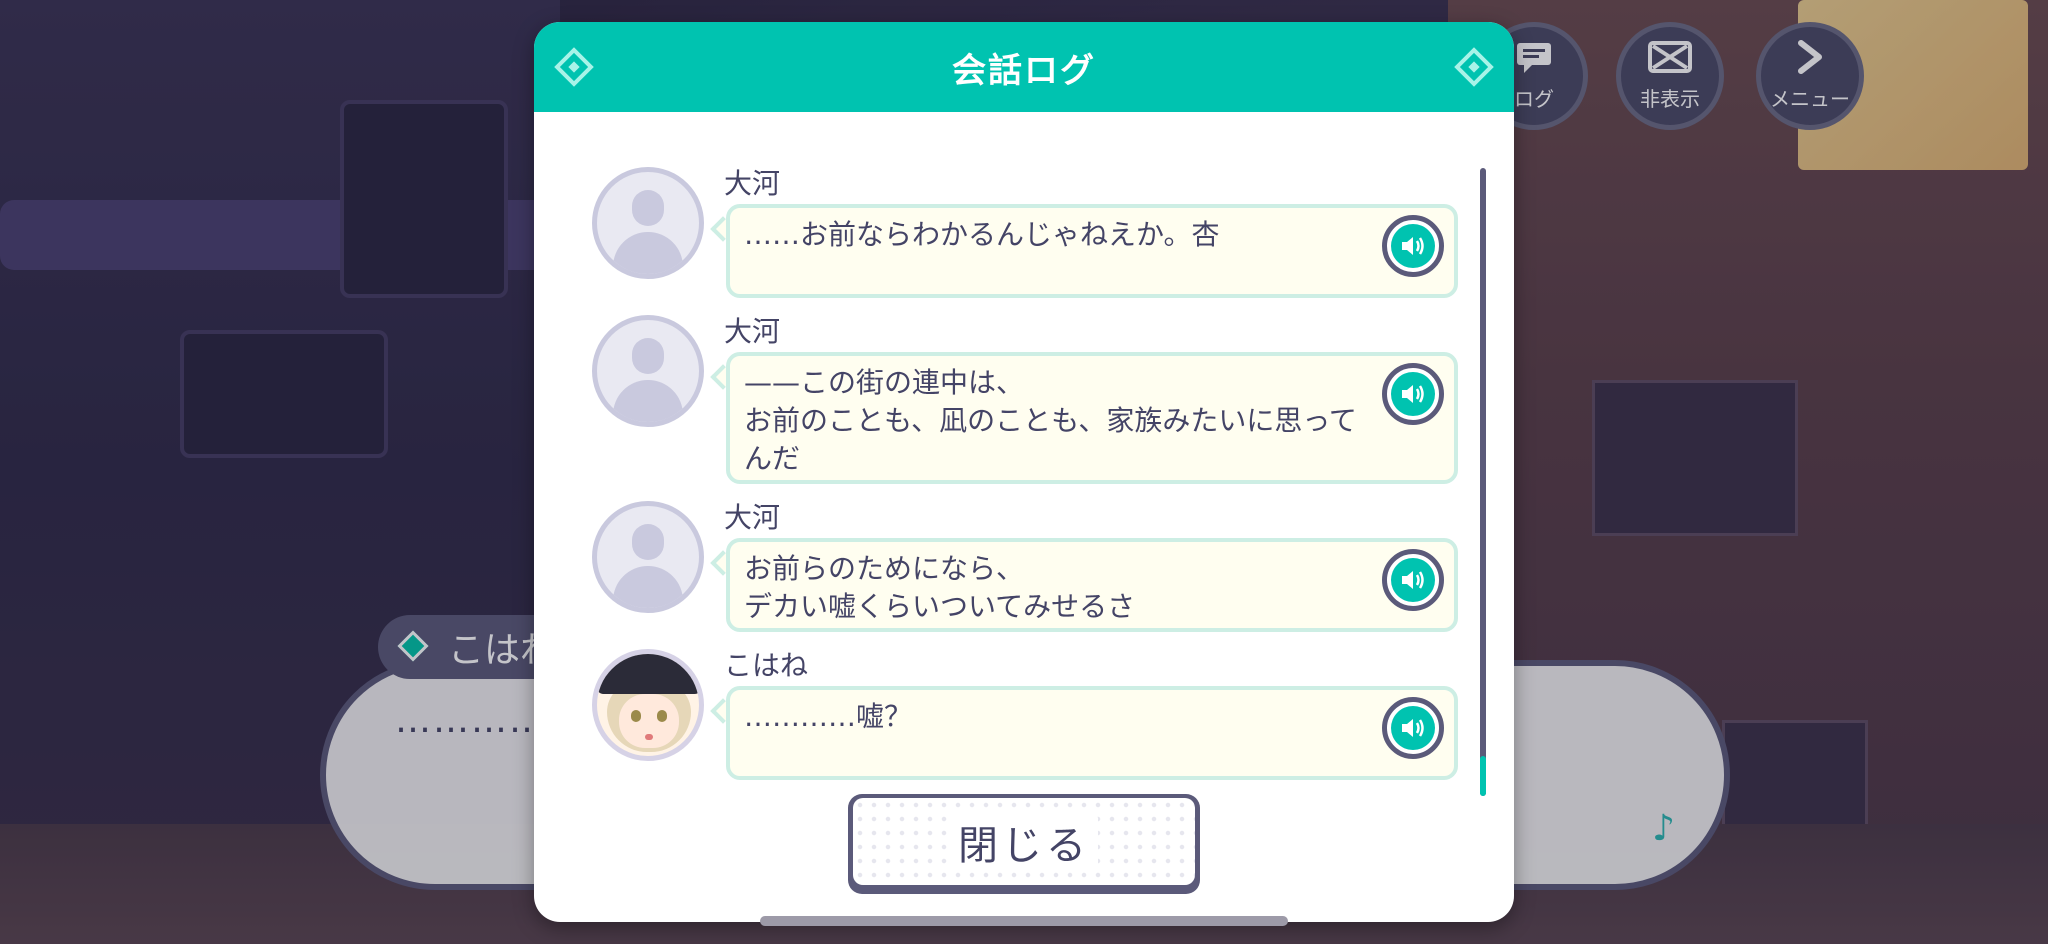  What do you see at coordinates (648, 674) in the screenshot?
I see `avatar-cap` at bounding box center [648, 674].